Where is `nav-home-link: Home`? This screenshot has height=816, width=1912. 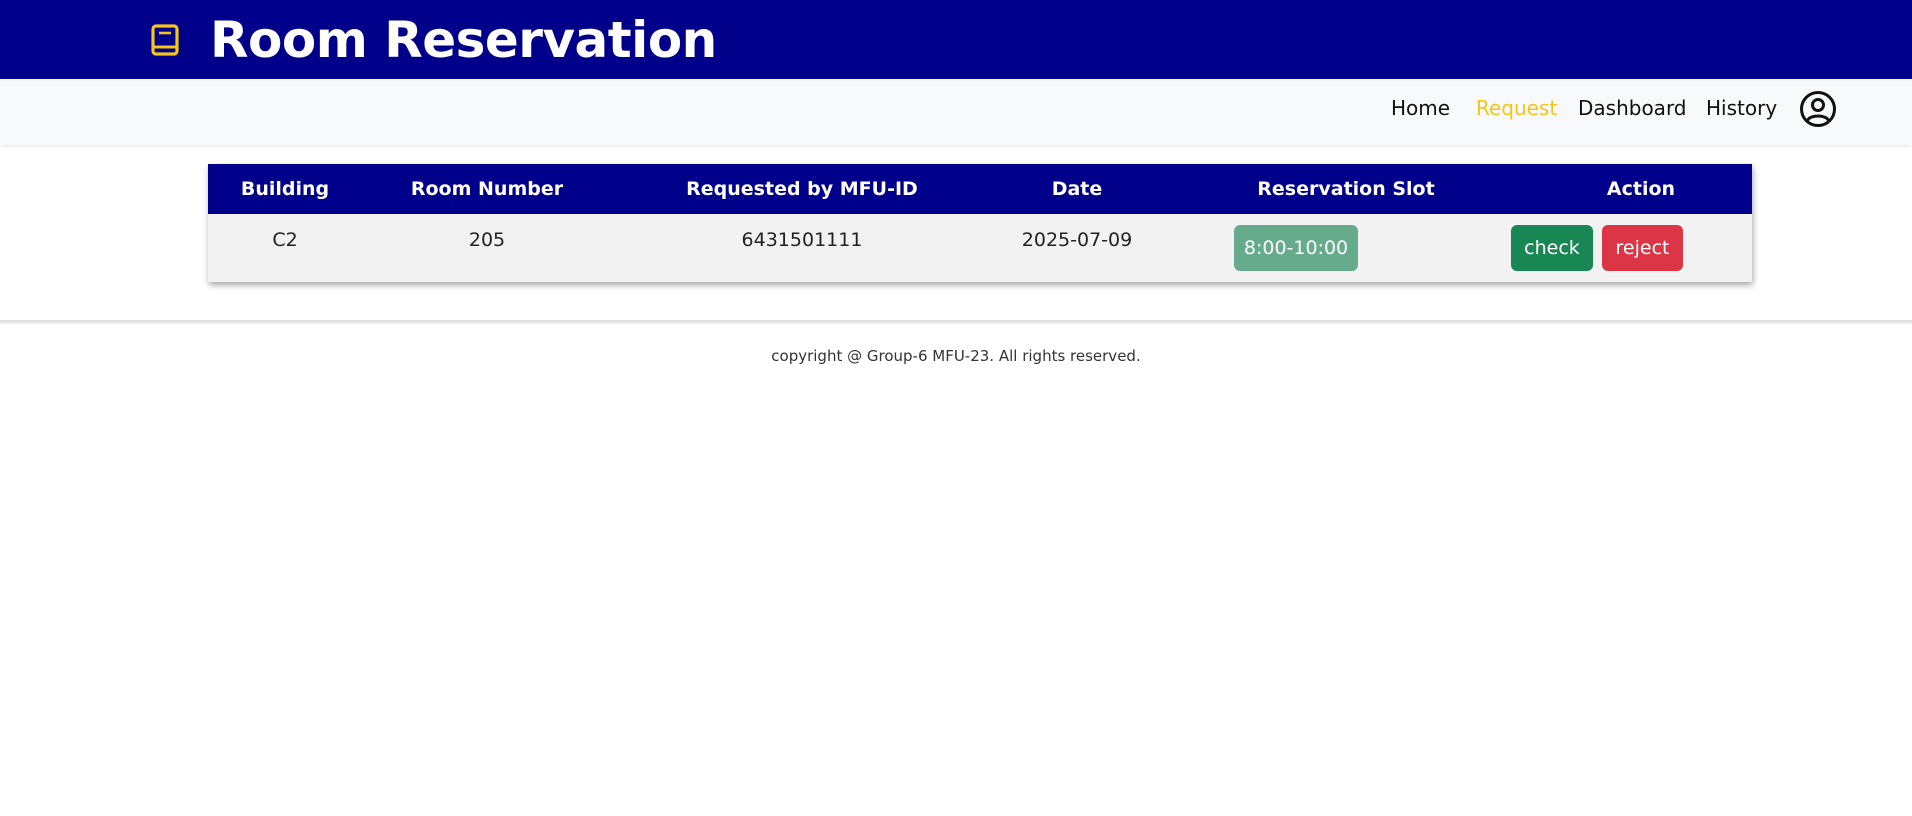
nav-home-link: Home is located at coordinates (1420, 108).